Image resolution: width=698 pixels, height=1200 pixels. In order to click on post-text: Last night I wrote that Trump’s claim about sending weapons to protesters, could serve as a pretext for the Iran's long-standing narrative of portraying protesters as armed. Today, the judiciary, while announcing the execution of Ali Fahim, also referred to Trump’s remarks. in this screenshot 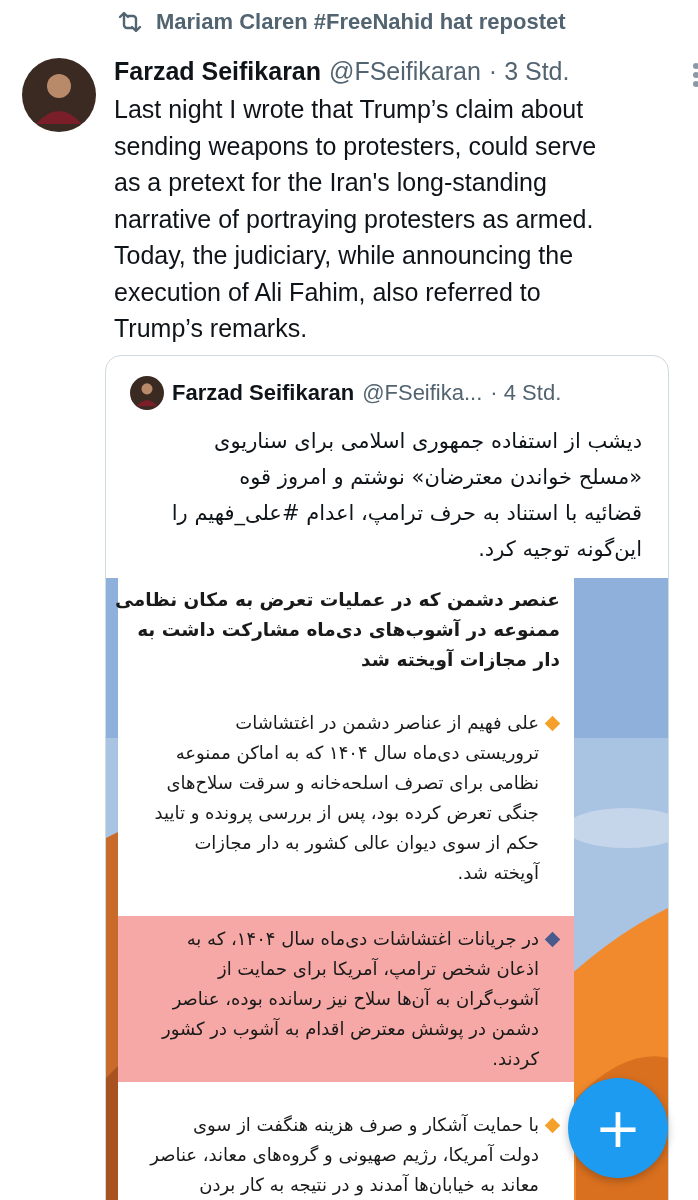, I will do `click(356, 219)`.